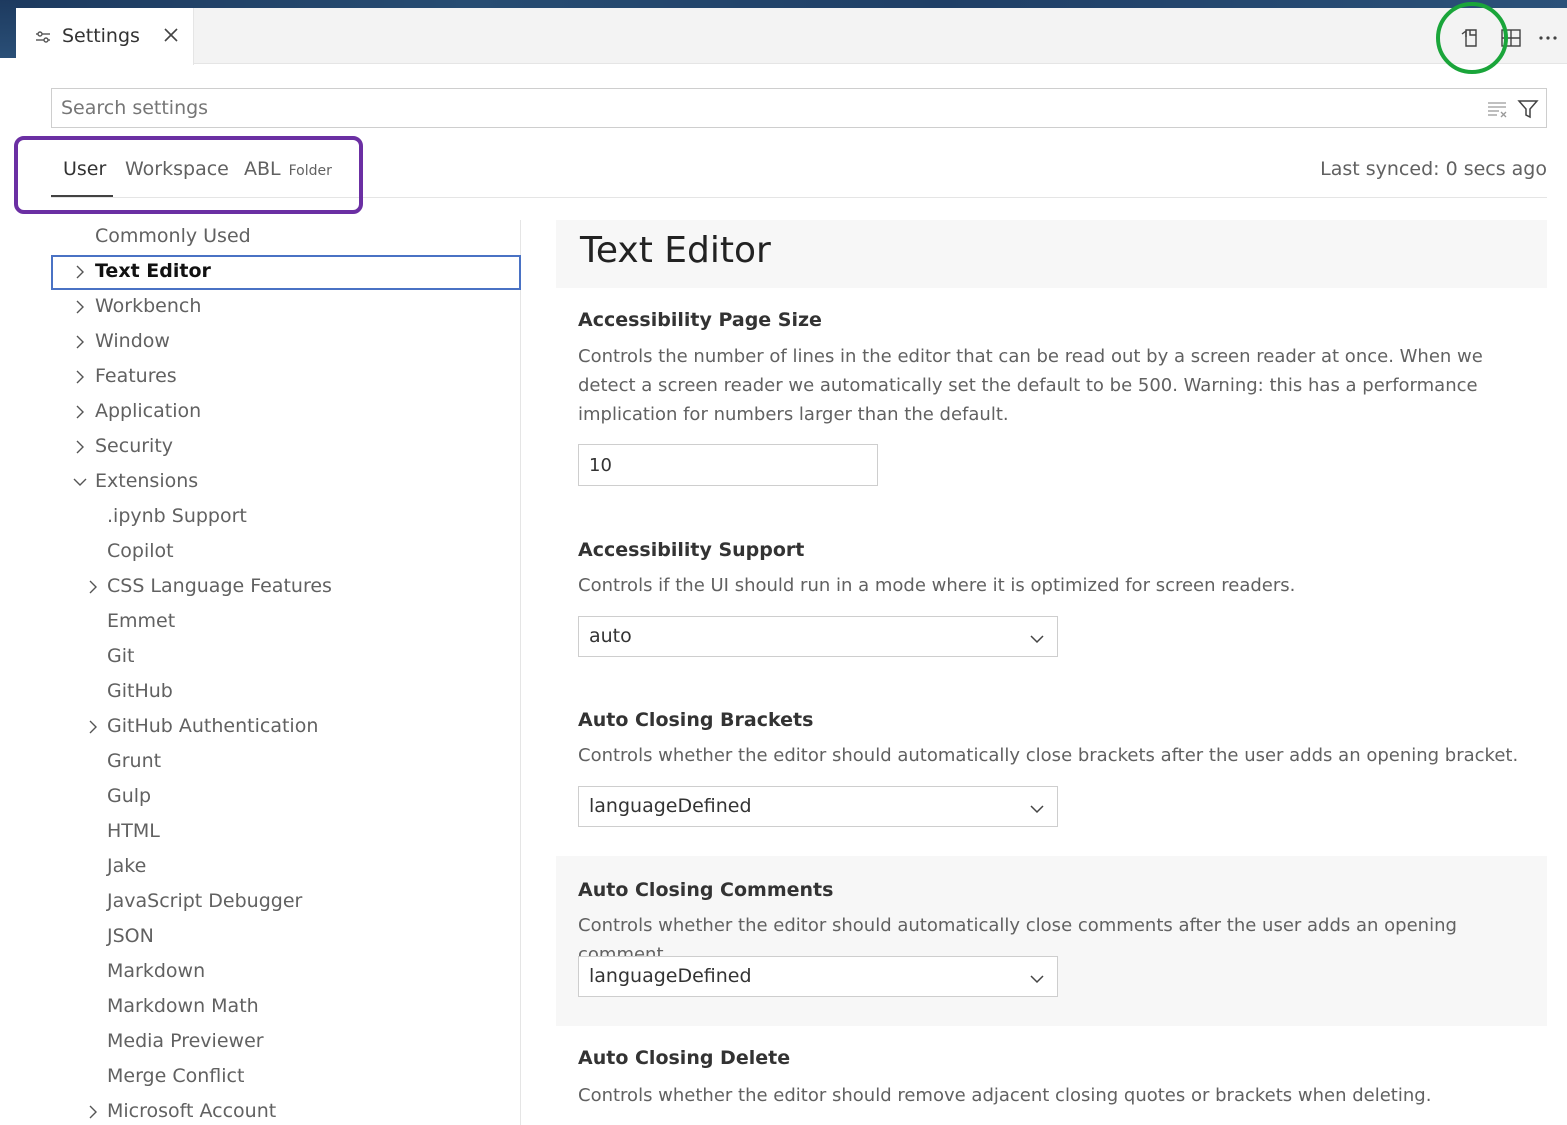 Image resolution: width=1567 pixels, height=1125 pixels. Describe the element at coordinates (105, 36) in the screenshot. I see `settings-tab: Settings` at that location.